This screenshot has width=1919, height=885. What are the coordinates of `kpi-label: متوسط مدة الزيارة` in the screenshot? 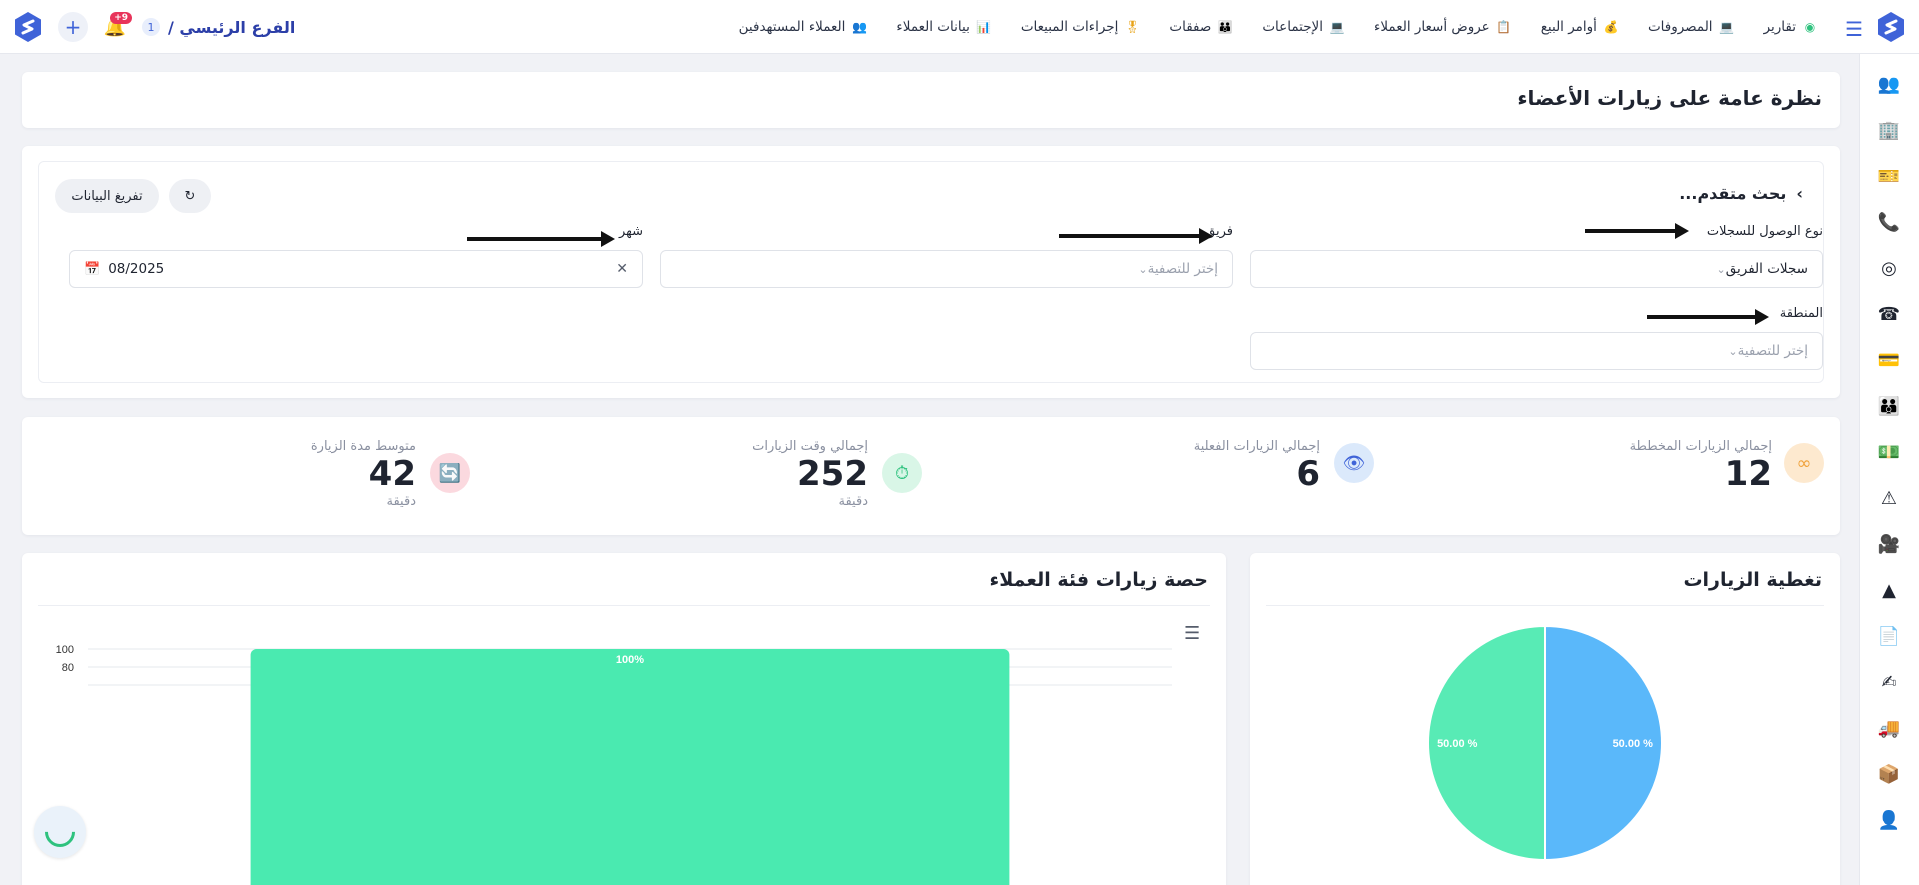 It's located at (363, 446).